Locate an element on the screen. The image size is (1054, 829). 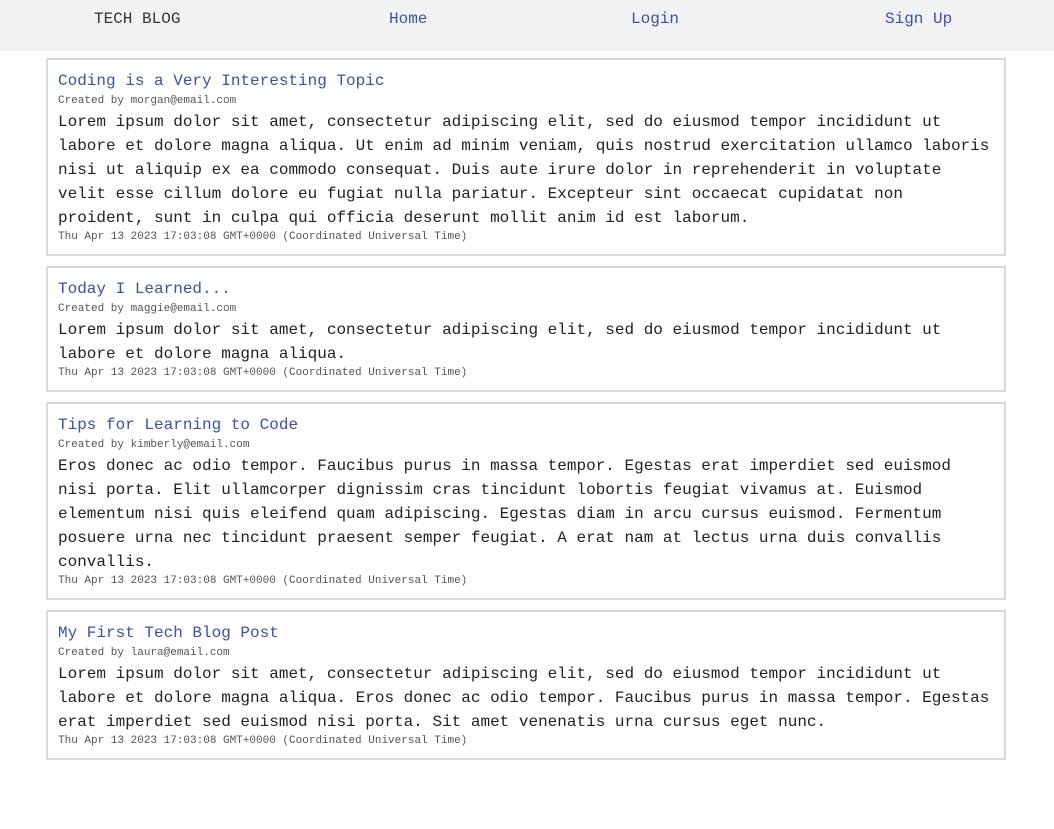
post-title-link: My First Tech Blog Post is located at coordinates (526, 633).